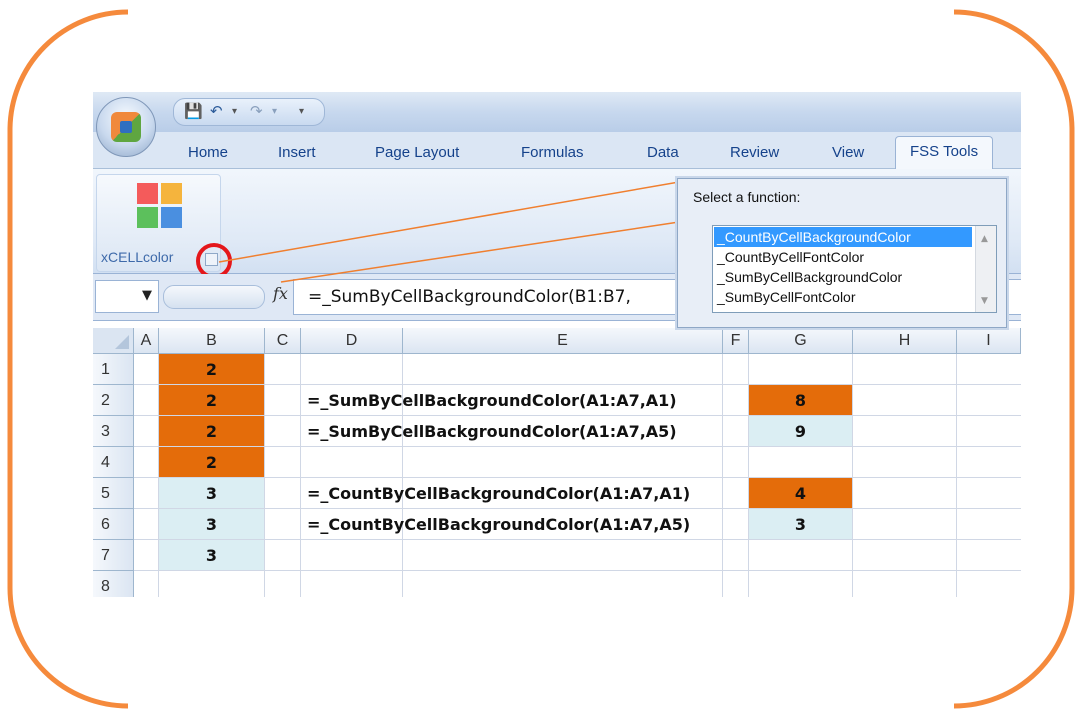  What do you see at coordinates (985, 269) in the screenshot?
I see `listbox-scrollbar: ▲ ▼` at bounding box center [985, 269].